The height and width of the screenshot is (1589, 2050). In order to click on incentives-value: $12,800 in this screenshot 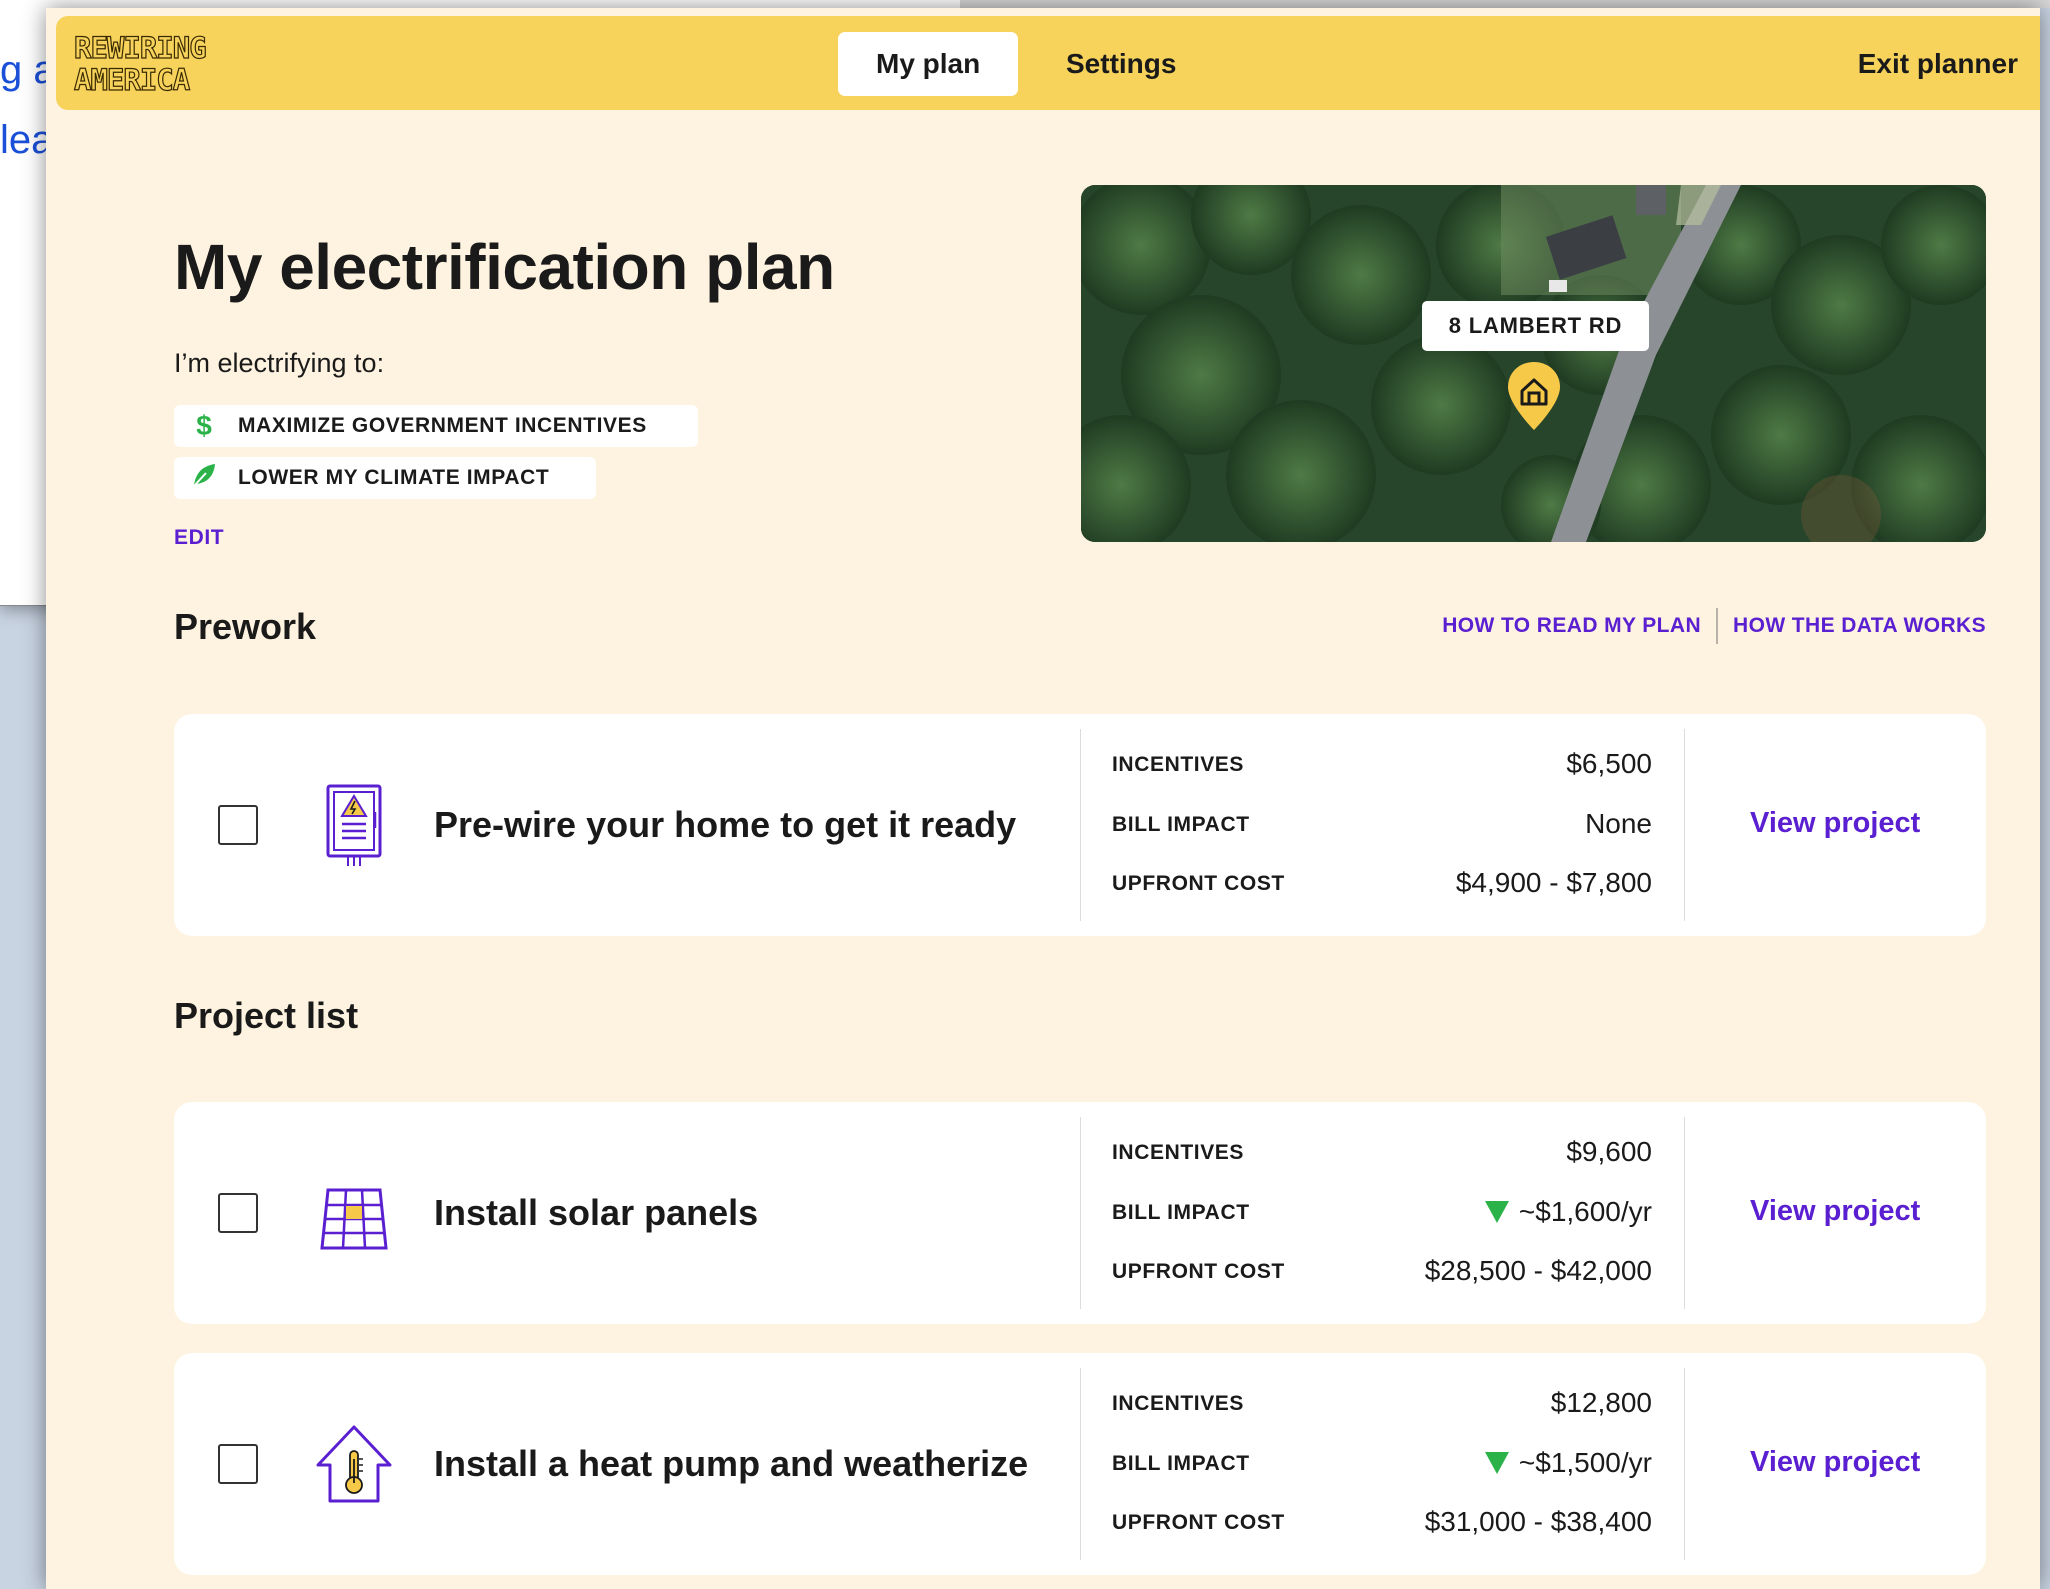, I will do `click(1601, 1403)`.